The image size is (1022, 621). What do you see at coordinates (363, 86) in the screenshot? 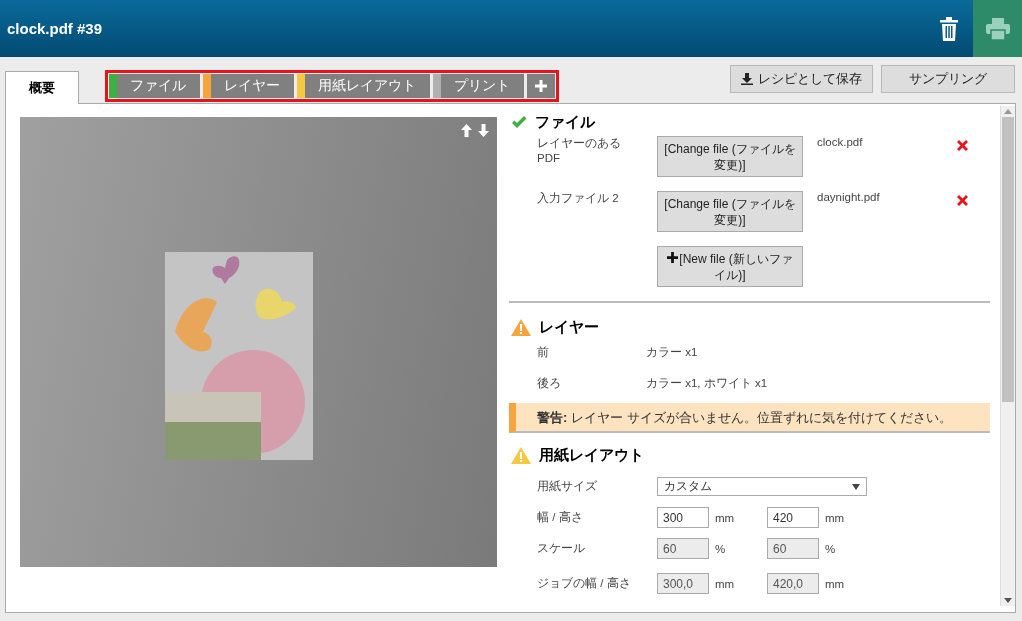
I see `step-tab: 用紙レイアウト` at bounding box center [363, 86].